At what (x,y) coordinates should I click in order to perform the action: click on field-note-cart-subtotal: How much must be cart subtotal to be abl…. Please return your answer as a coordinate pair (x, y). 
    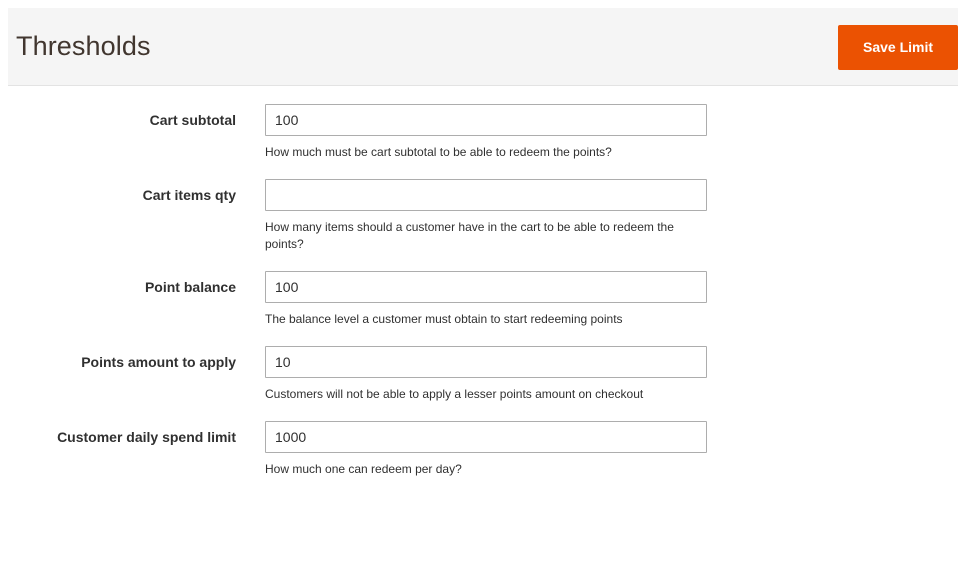
    Looking at the image, I should click on (438, 152).